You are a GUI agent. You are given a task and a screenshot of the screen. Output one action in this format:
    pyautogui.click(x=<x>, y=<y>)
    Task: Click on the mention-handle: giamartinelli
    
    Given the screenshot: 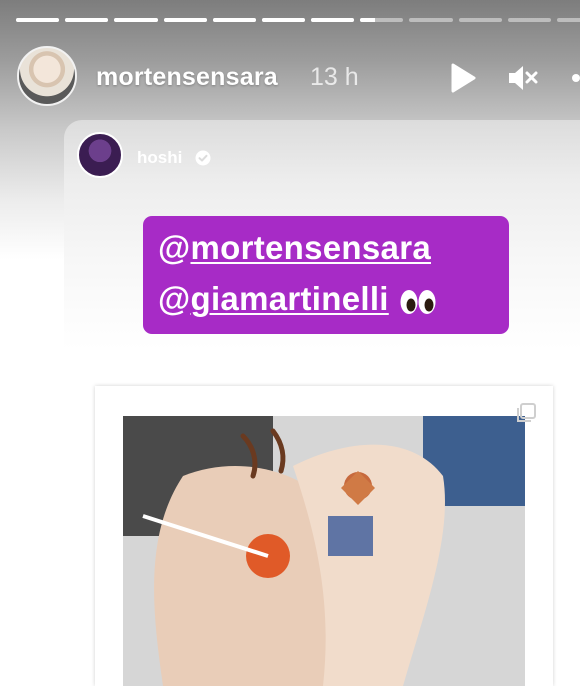 What is the action you would take?
    pyautogui.click(x=289, y=298)
    